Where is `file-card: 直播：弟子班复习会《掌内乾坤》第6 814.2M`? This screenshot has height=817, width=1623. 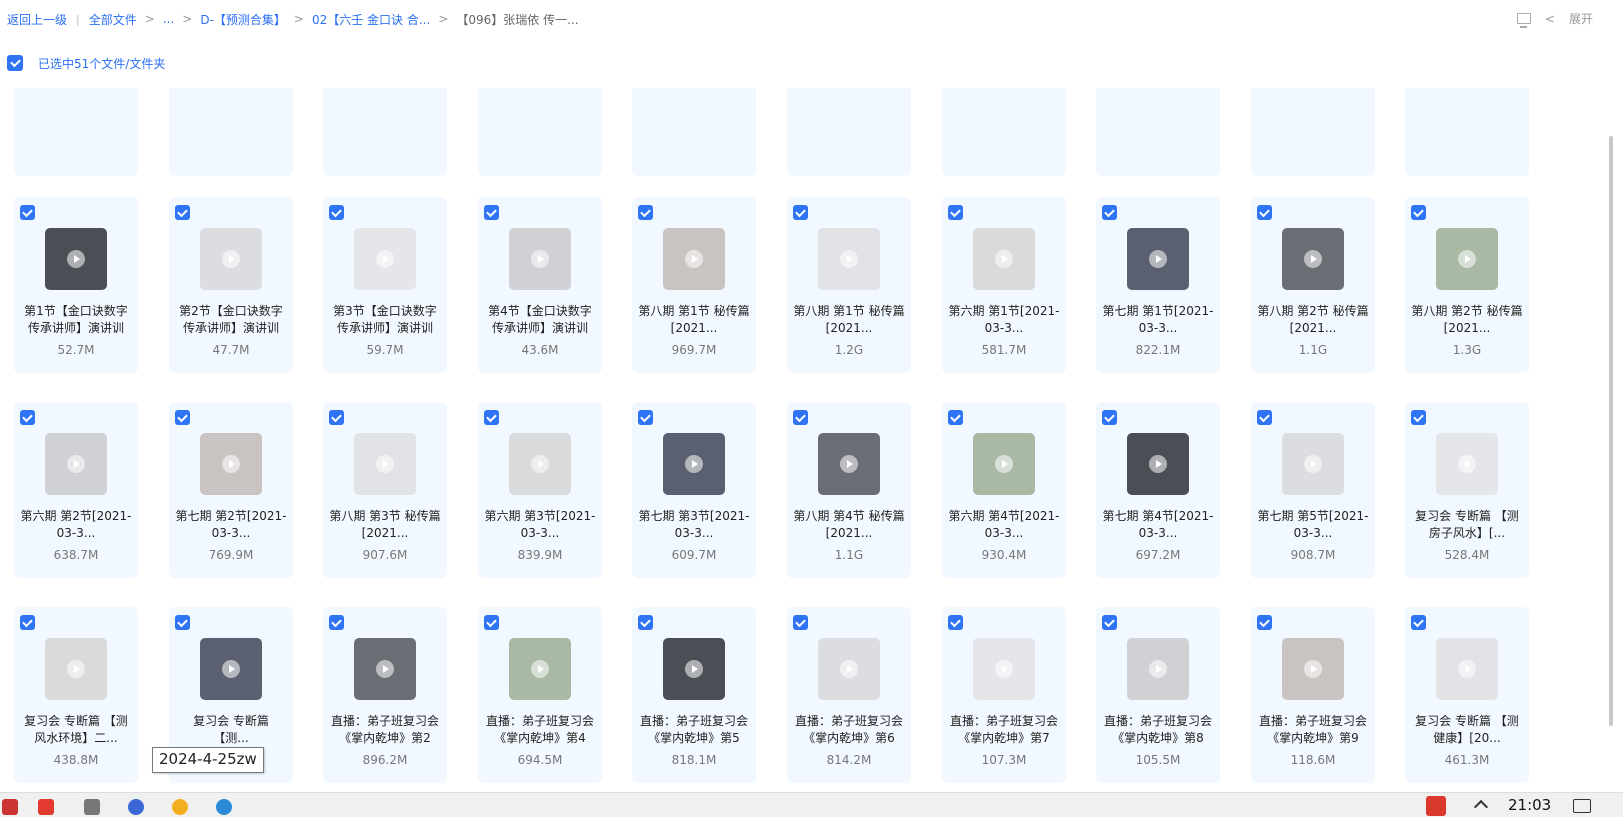 file-card: 直播：弟子班复习会《掌内乾坤》第6 814.2M is located at coordinates (849, 695).